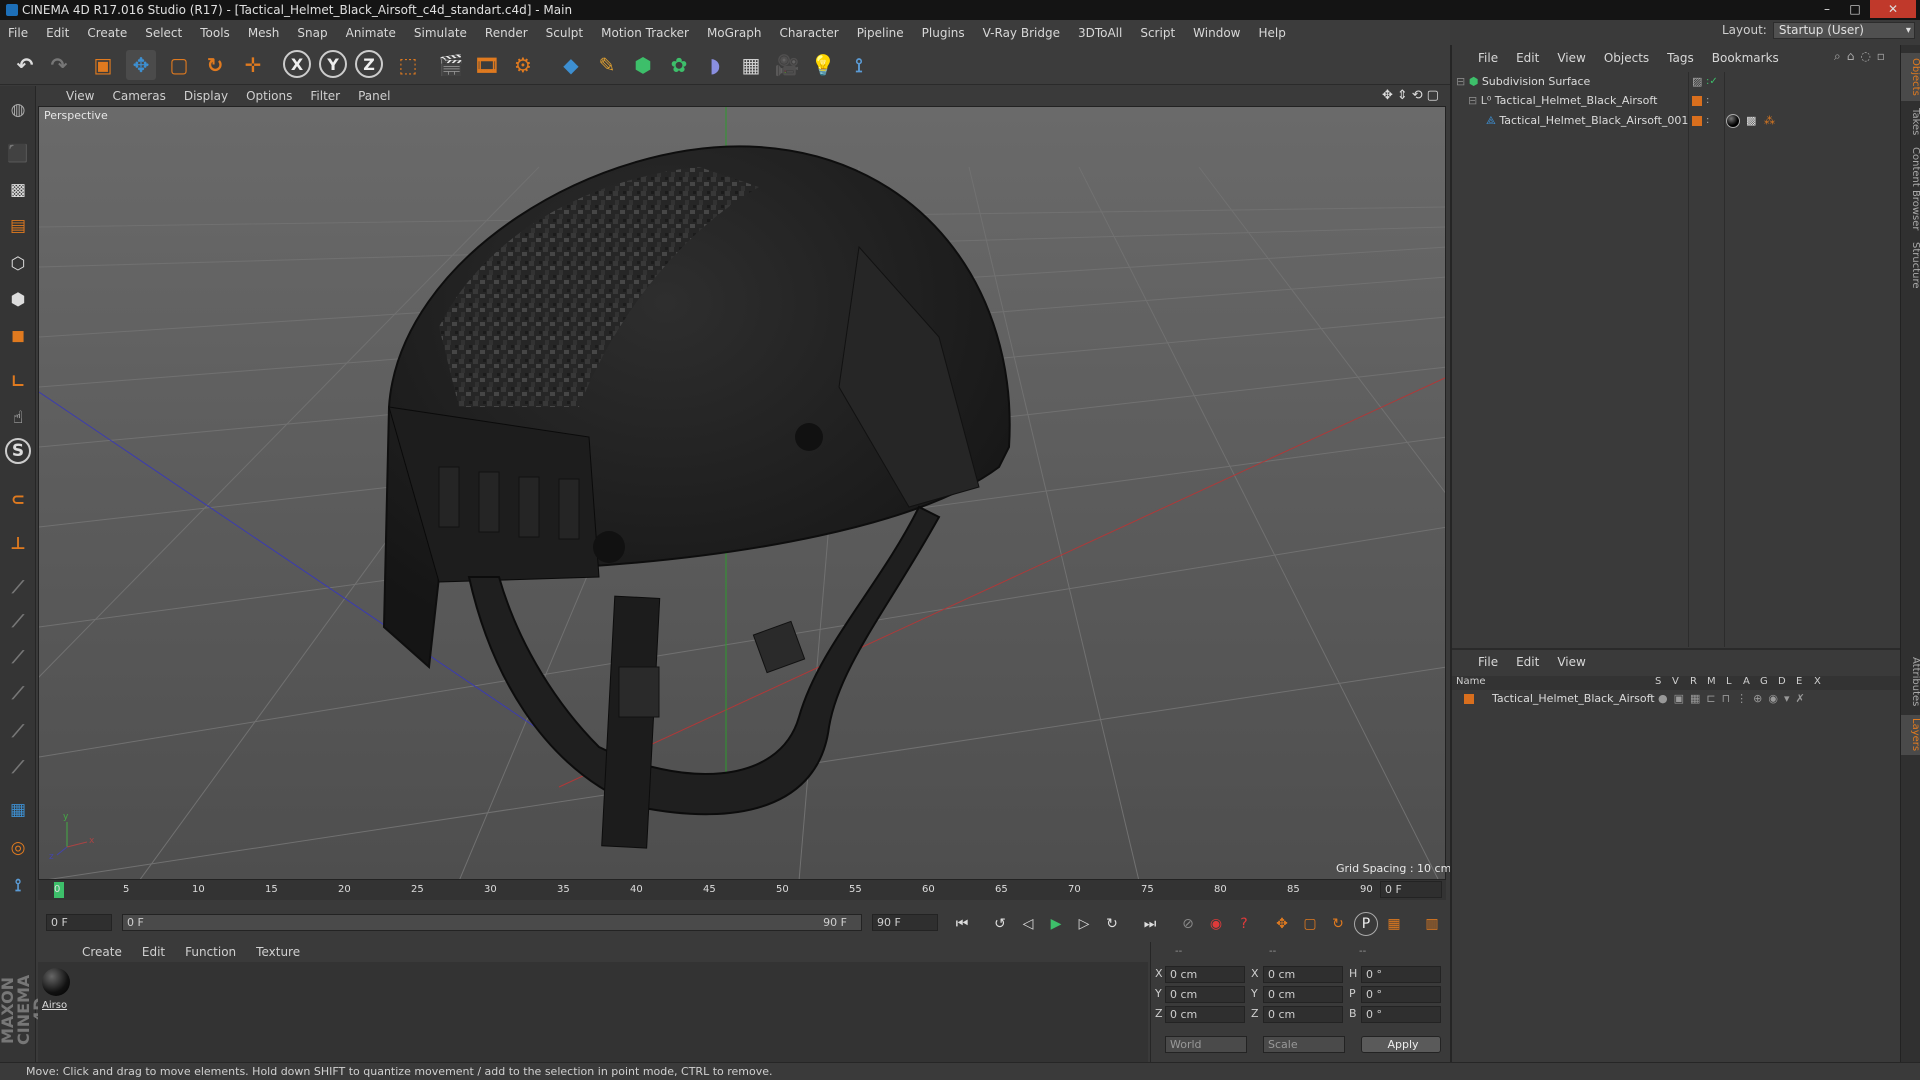 This screenshot has height=1080, width=1920. Describe the element at coordinates (102, 952) in the screenshot. I see `material-menu-create: Create` at that location.